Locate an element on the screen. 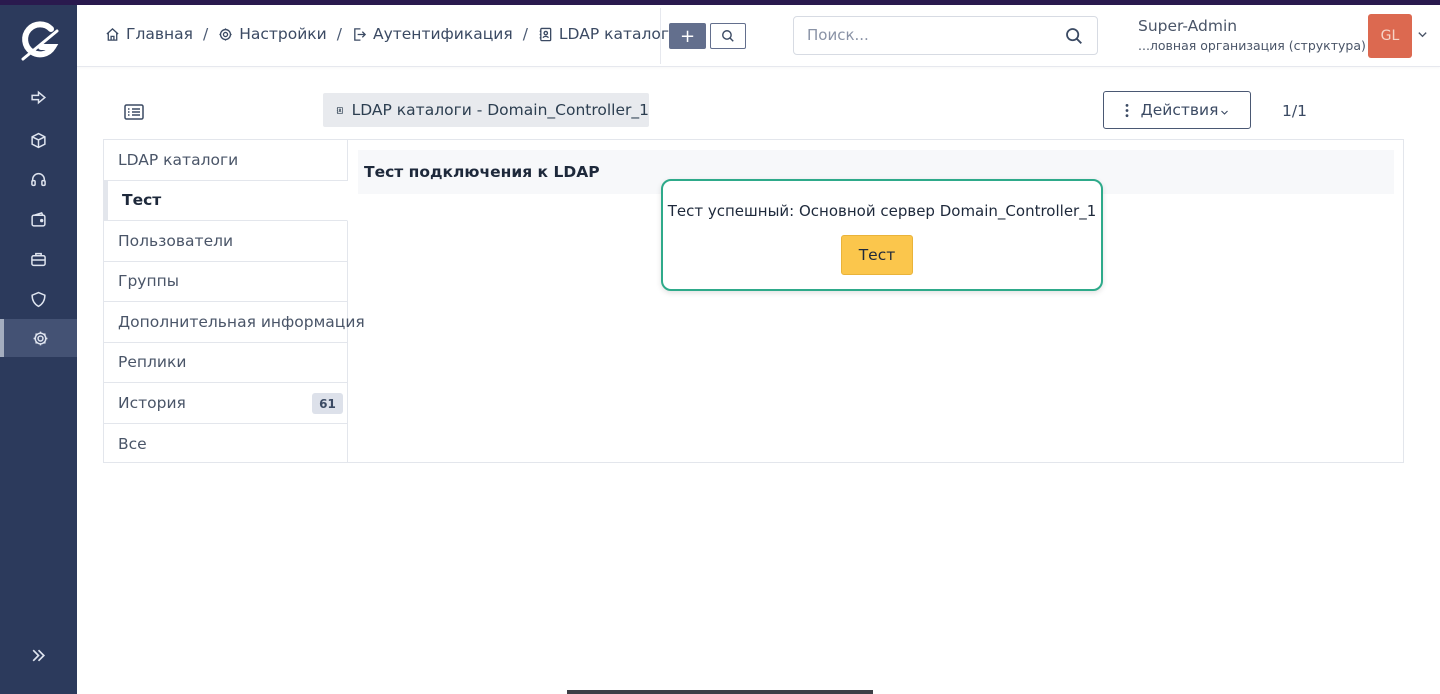 Image resolution: width=1440 pixels, height=694 pixels. wallet-icon is located at coordinates (38, 219).